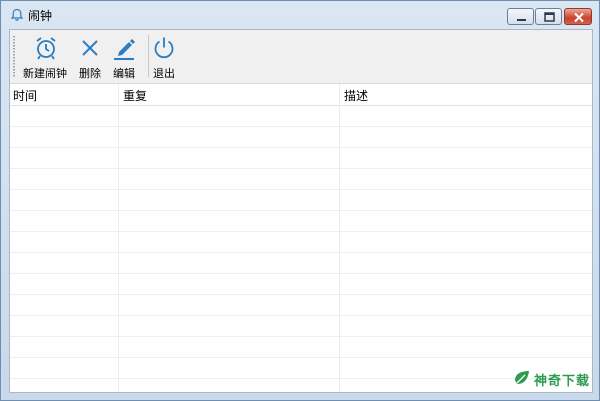 The image size is (600, 401). What do you see at coordinates (40, 16) in the screenshot?
I see `window-title: 闹钟` at bounding box center [40, 16].